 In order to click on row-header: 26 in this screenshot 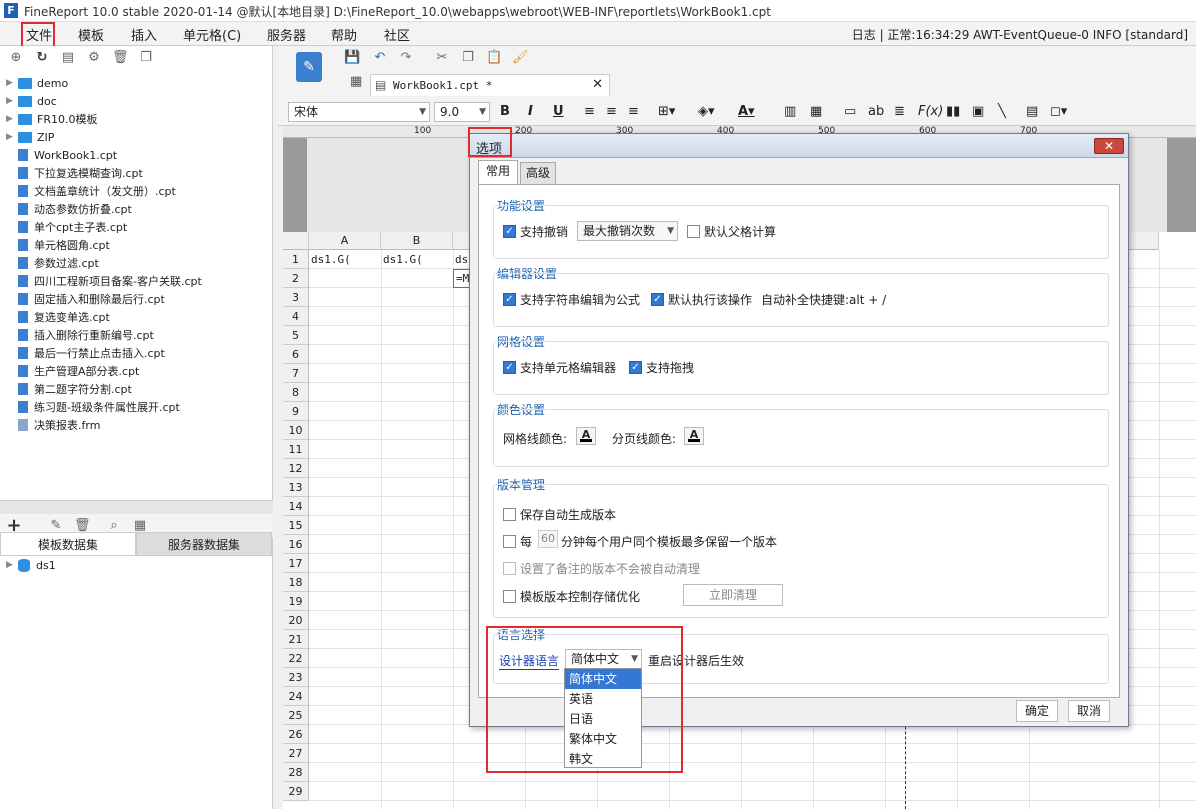, I will do `click(296, 734)`.